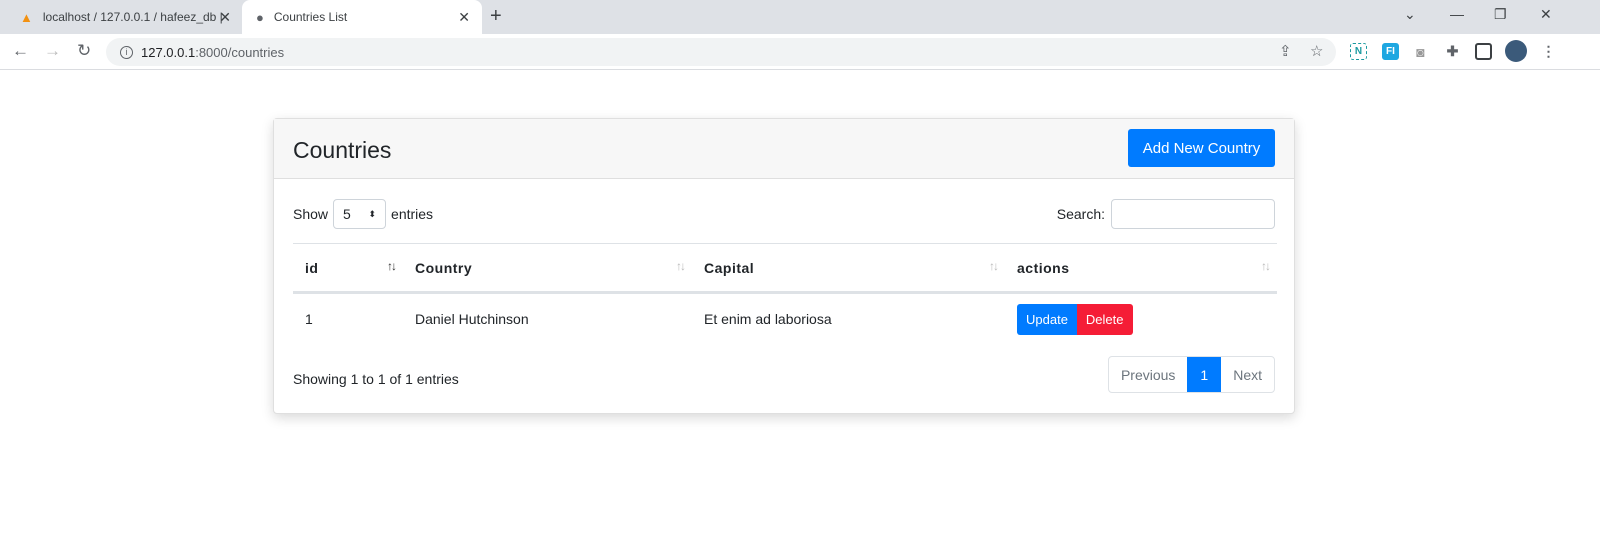  What do you see at coordinates (729, 267) in the screenshot?
I see `column-label: Capital` at bounding box center [729, 267].